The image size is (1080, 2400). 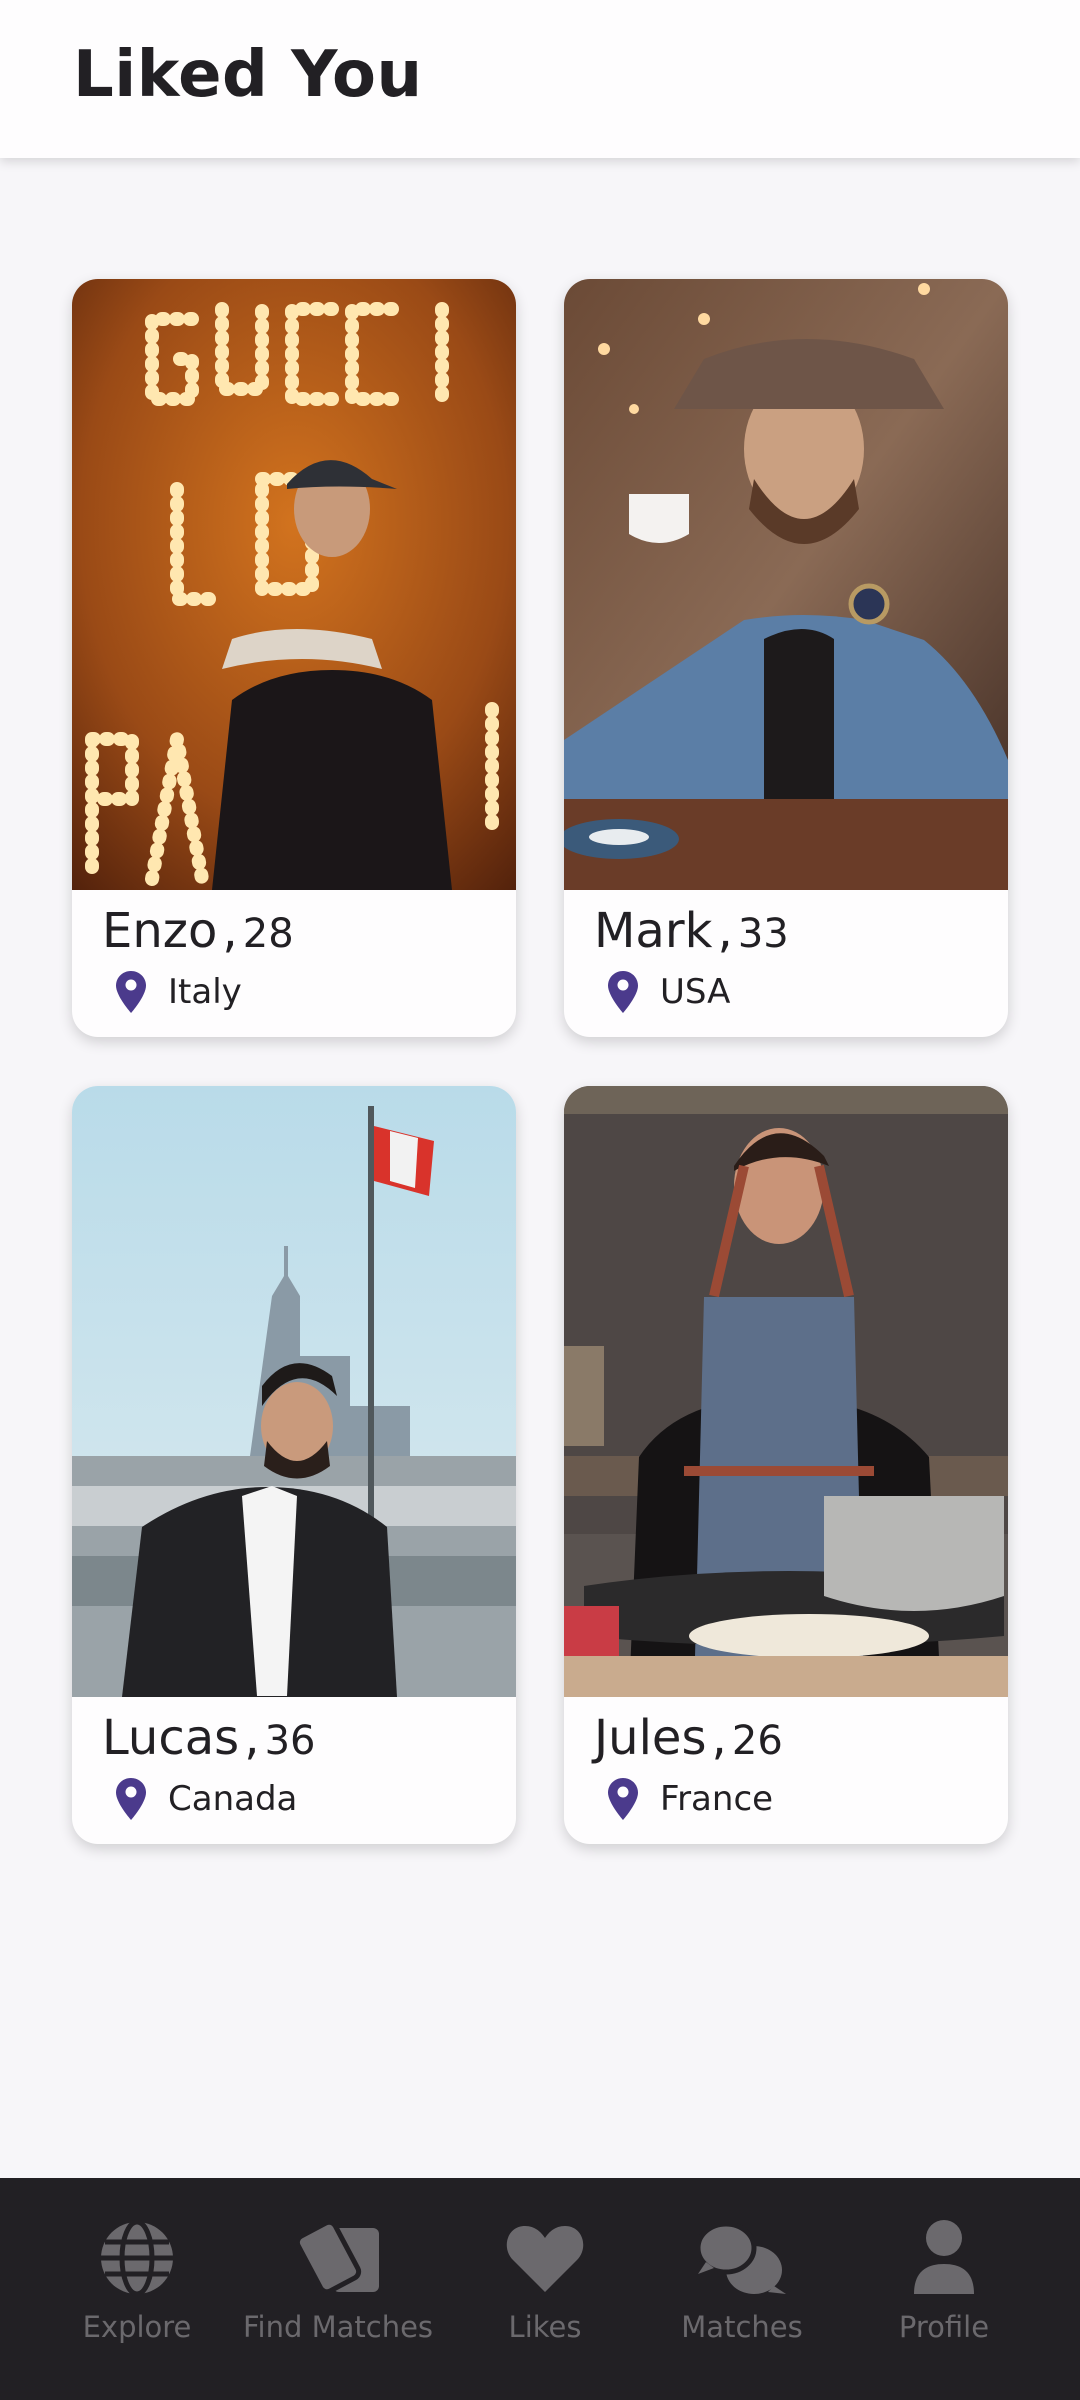 What do you see at coordinates (741, 2257) in the screenshot?
I see `chat-bubbles-icon` at bounding box center [741, 2257].